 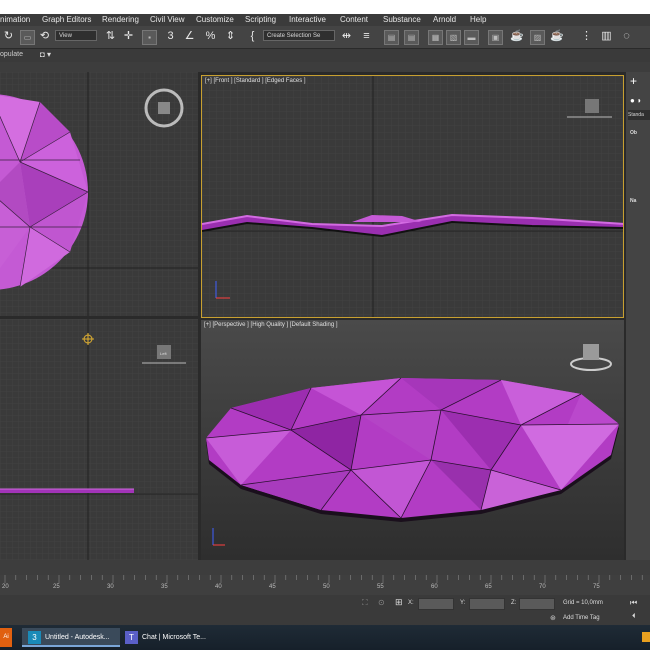 What do you see at coordinates (76, 35) in the screenshot?
I see `reference-coordinate-dropdown: View` at bounding box center [76, 35].